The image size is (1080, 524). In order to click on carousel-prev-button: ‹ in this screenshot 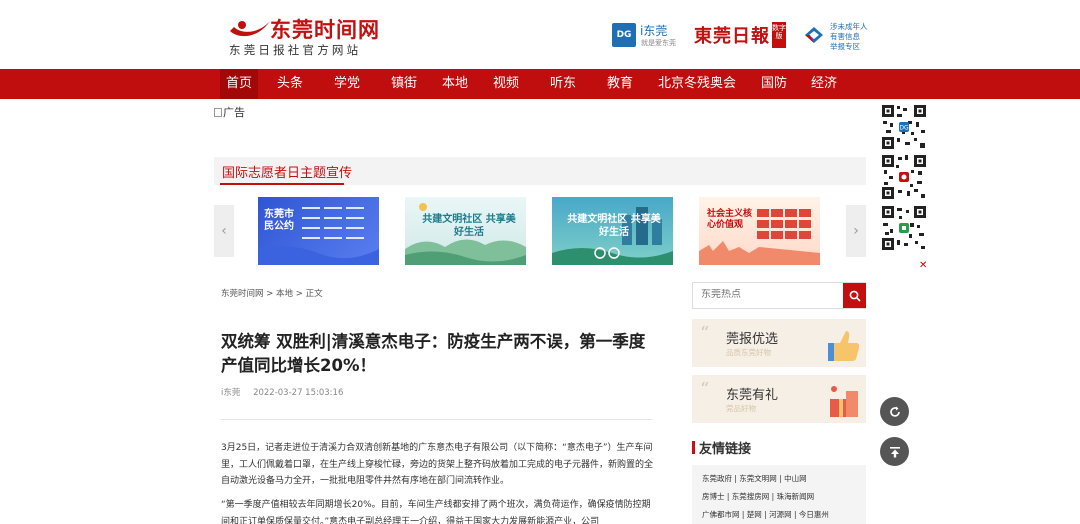, I will do `click(224, 231)`.